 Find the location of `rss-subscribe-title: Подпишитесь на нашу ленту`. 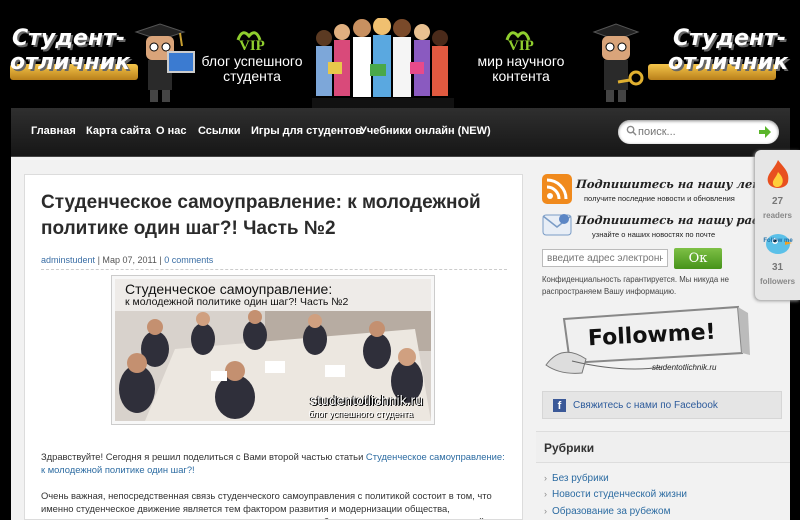

rss-subscribe-title: Подпишитесь на нашу ленту is located at coordinates (678, 184).